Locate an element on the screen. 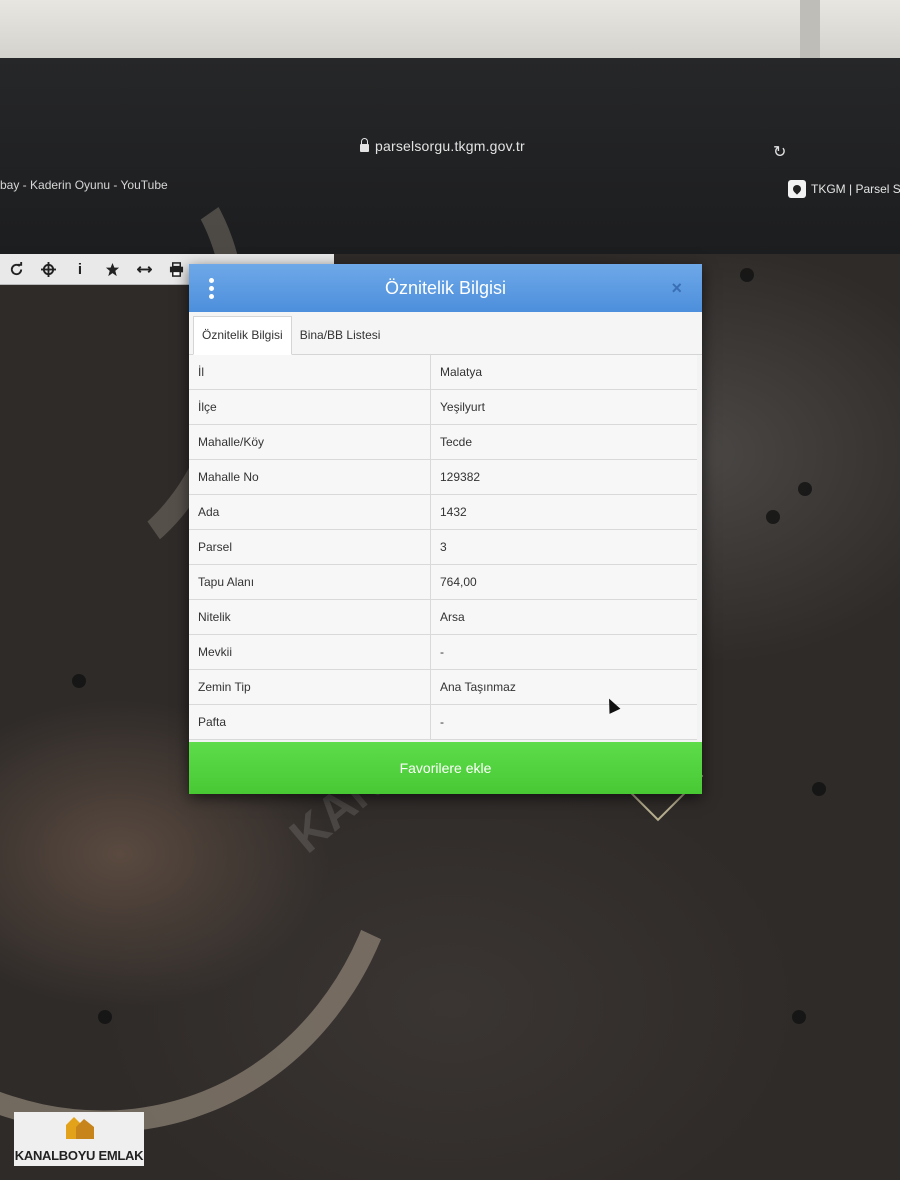  measure-icon is located at coordinates (144, 269).